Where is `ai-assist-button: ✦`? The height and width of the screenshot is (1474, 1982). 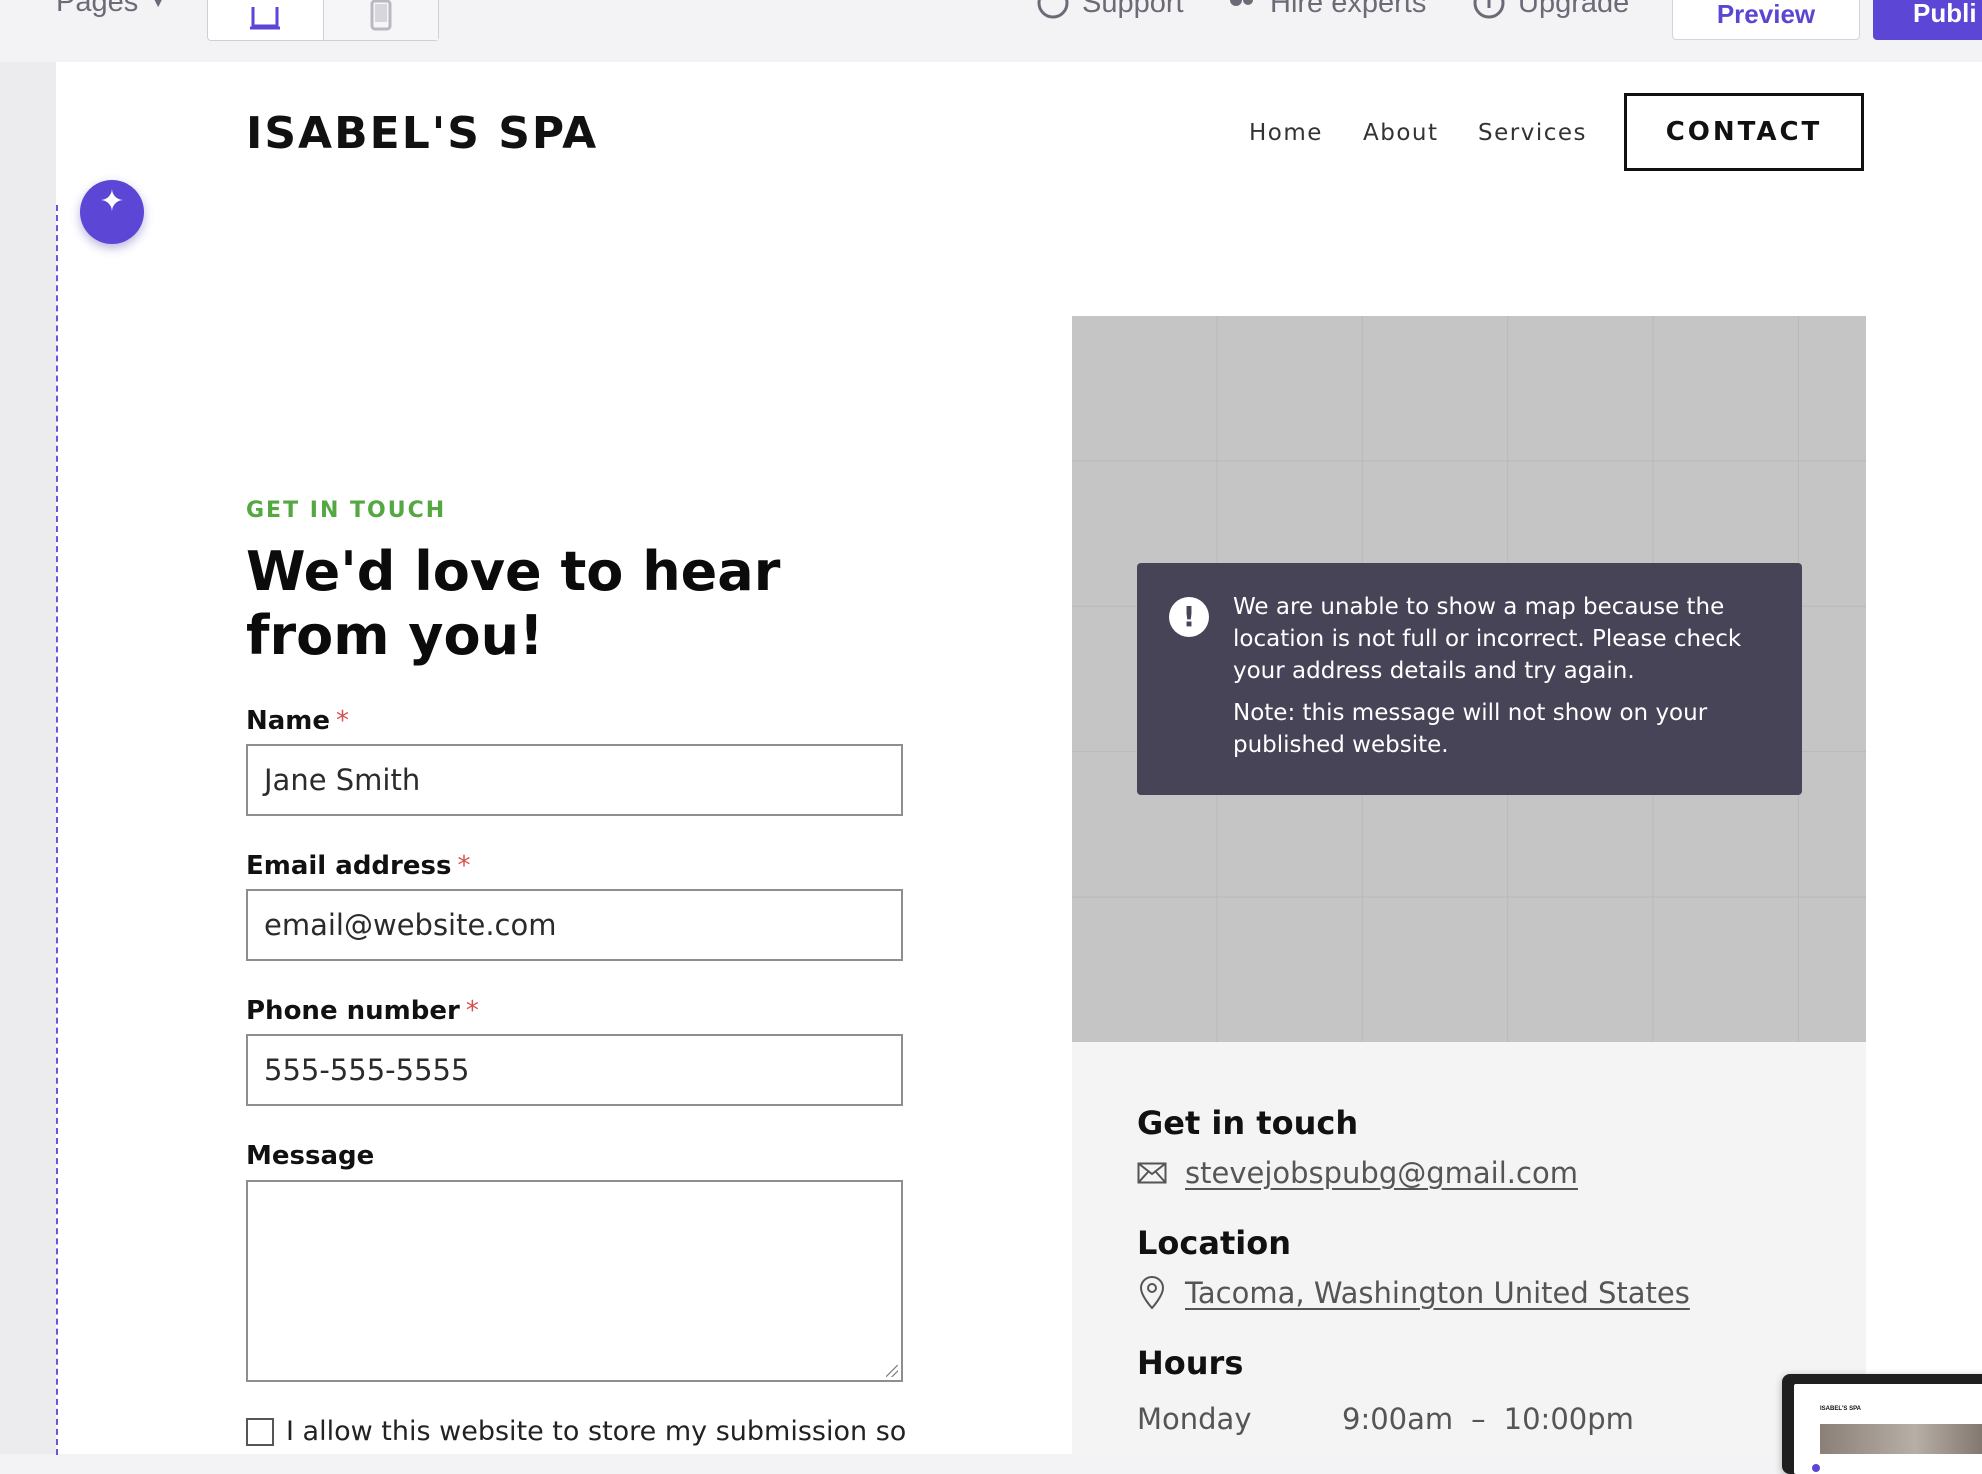
ai-assist-button: ✦ is located at coordinates (112, 212).